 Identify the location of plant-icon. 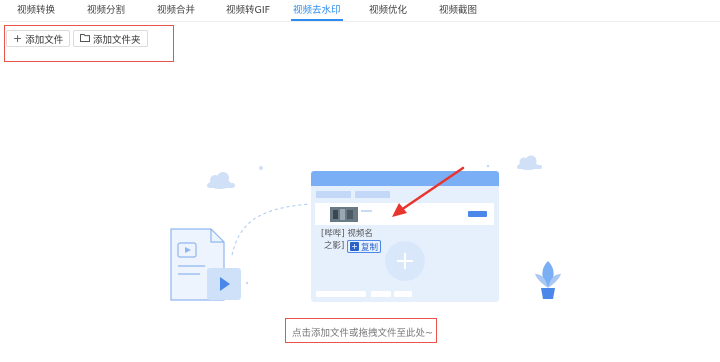
(548, 280).